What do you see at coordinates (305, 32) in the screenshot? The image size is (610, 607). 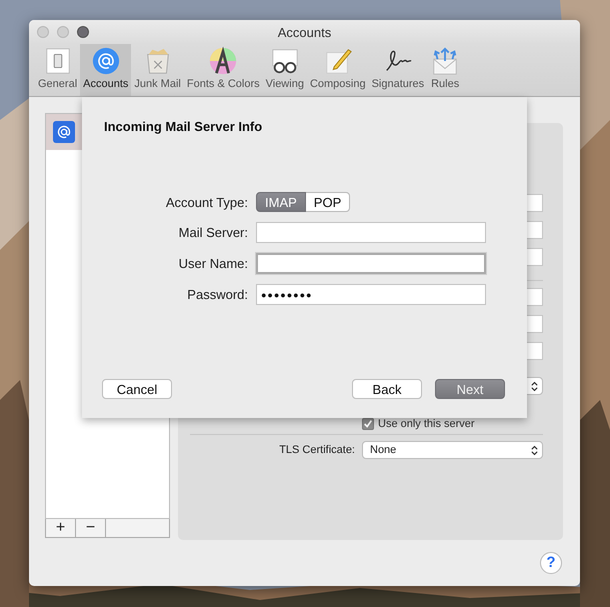 I see `window-title: Accounts` at bounding box center [305, 32].